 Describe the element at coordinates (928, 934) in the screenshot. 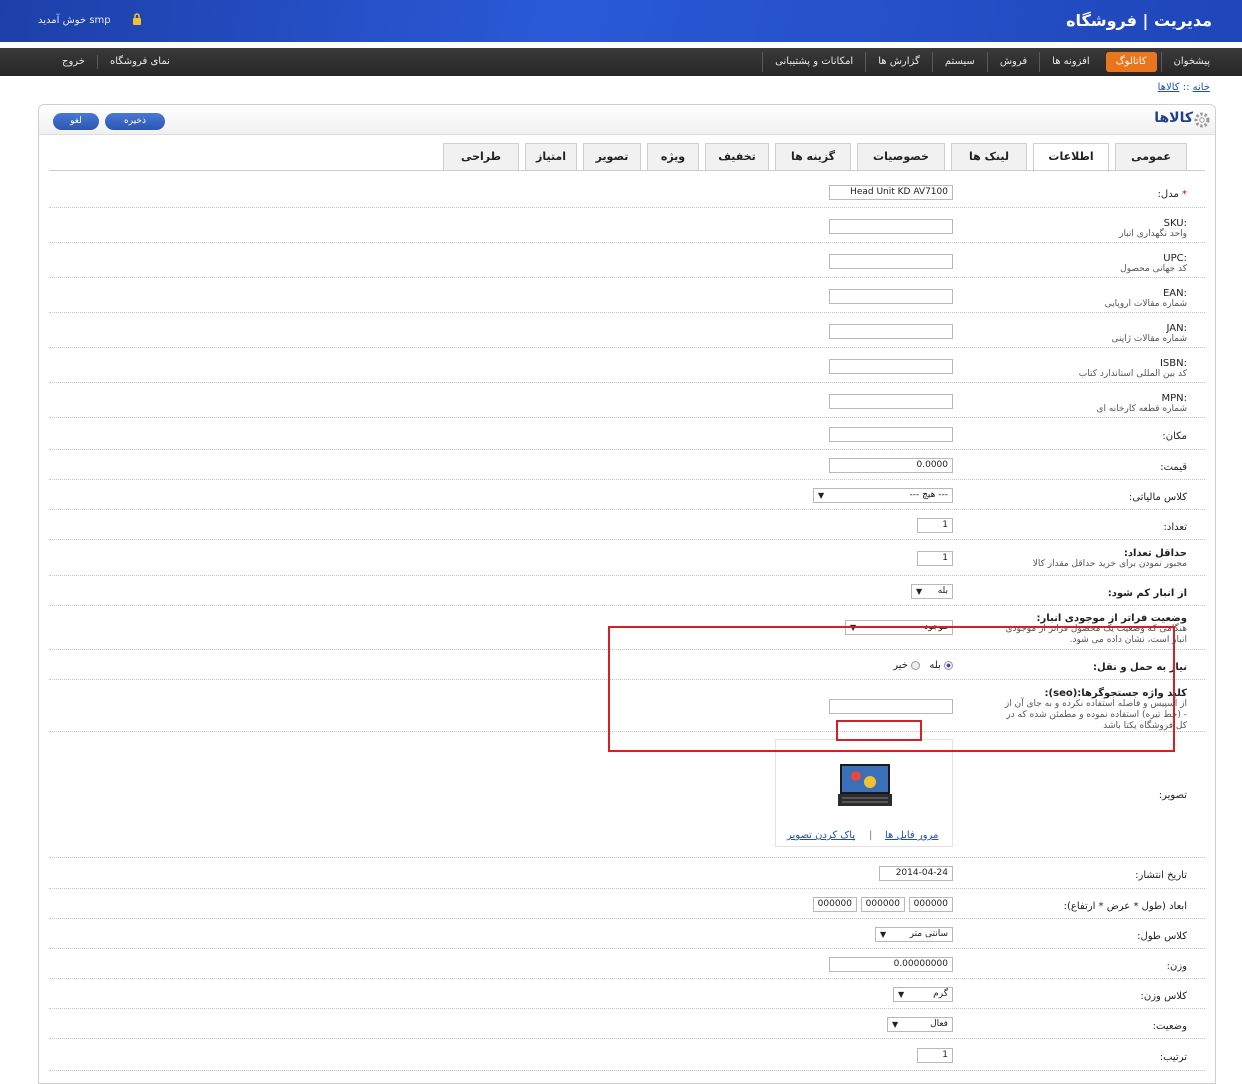

I see `length-class-value: سانتی متر` at that location.